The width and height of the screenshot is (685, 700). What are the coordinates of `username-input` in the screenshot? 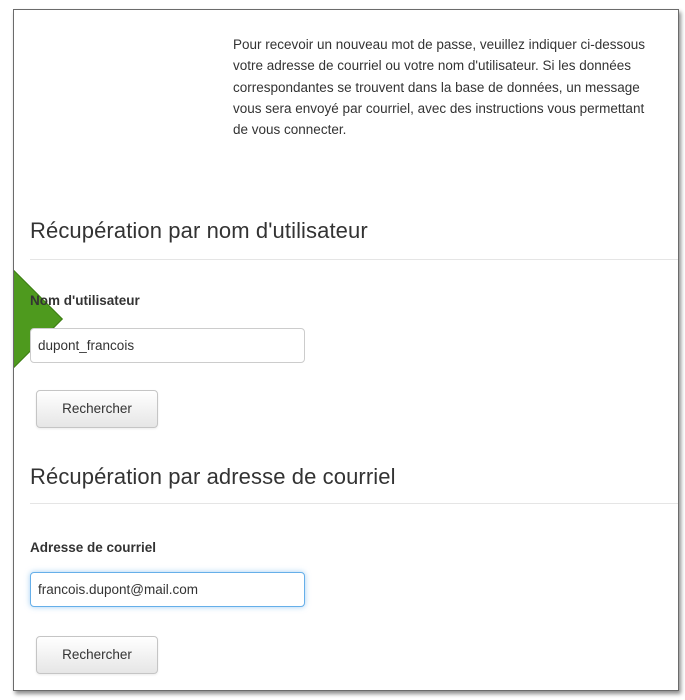 It's located at (167, 345).